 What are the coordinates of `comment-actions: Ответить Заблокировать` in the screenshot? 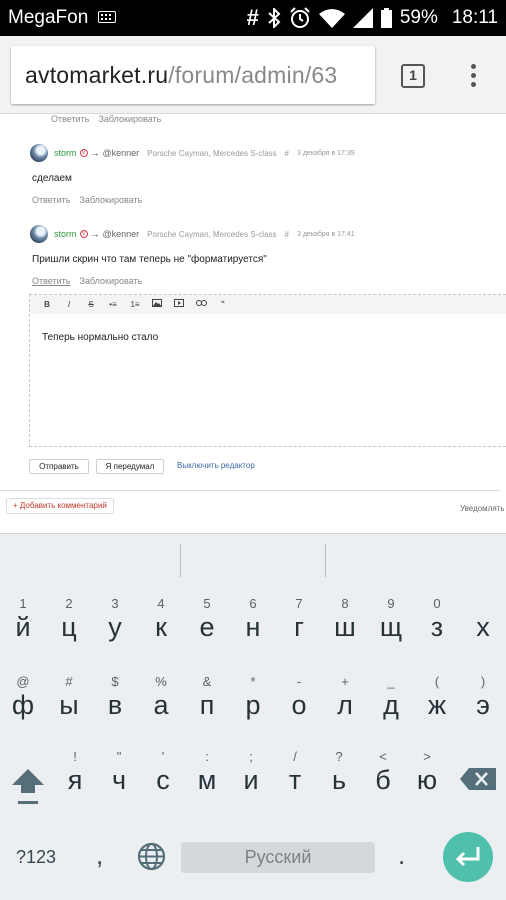 It's located at (87, 200).